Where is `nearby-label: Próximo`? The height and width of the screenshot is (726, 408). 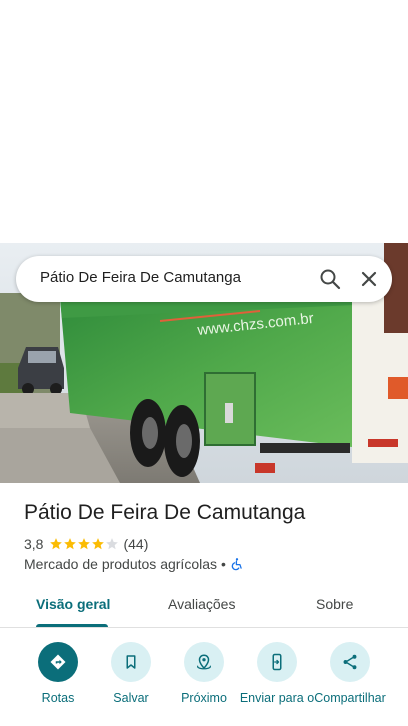
nearby-label: Próximo is located at coordinates (204, 698).